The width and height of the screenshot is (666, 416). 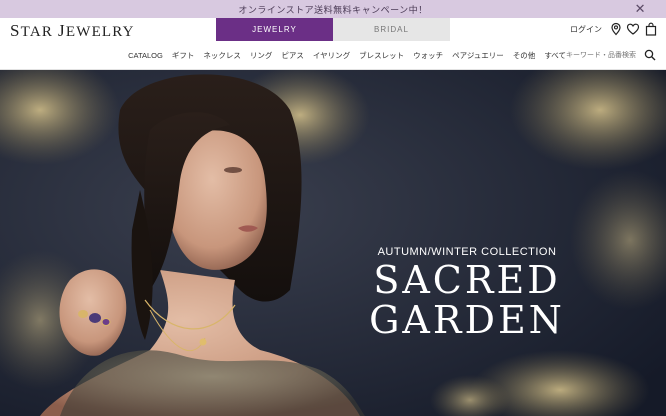 What do you see at coordinates (261, 55) in the screenshot?
I see `nav-item-ring: リング` at bounding box center [261, 55].